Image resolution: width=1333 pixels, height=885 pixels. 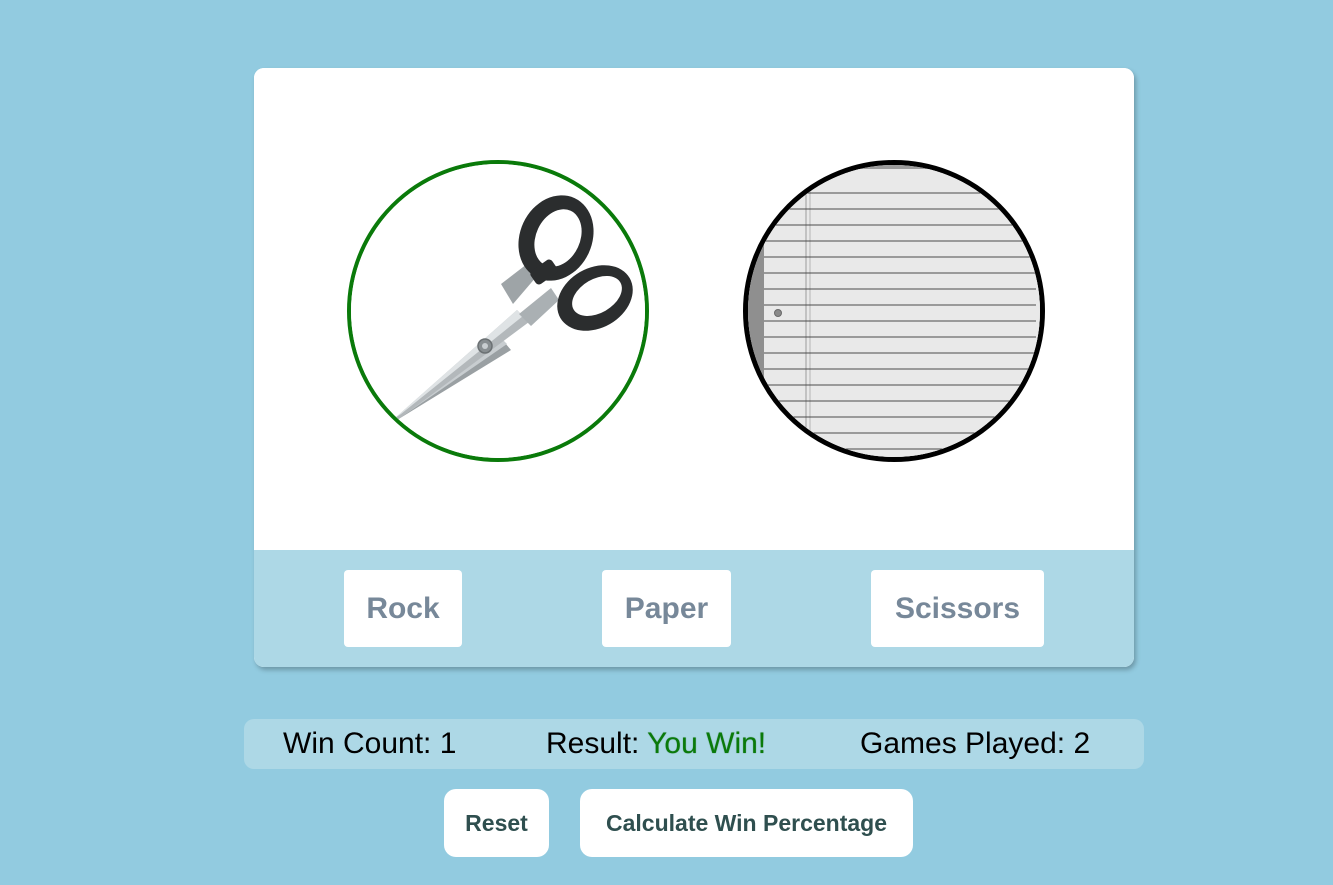 What do you see at coordinates (963, 743) in the screenshot?
I see `games-played-label: Games Played:` at bounding box center [963, 743].